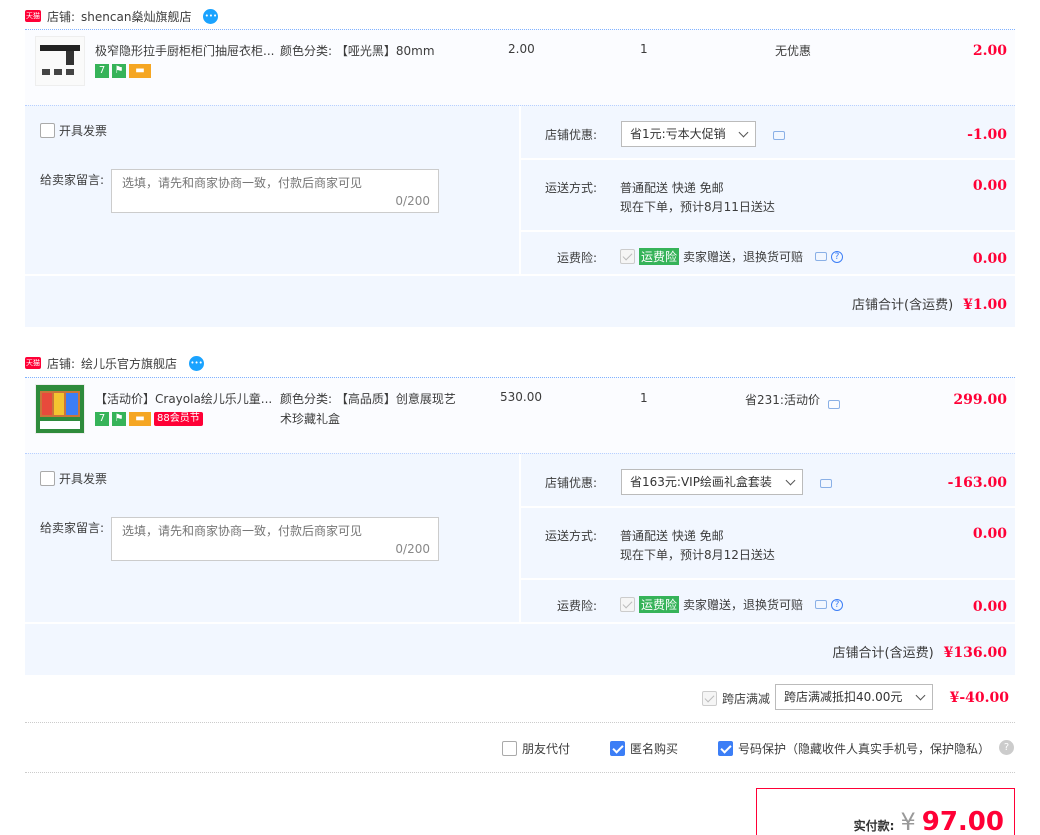 Image resolution: width=1040 pixels, height=835 pixels. I want to click on anonymous-label: 匿名购买, so click(654, 749).